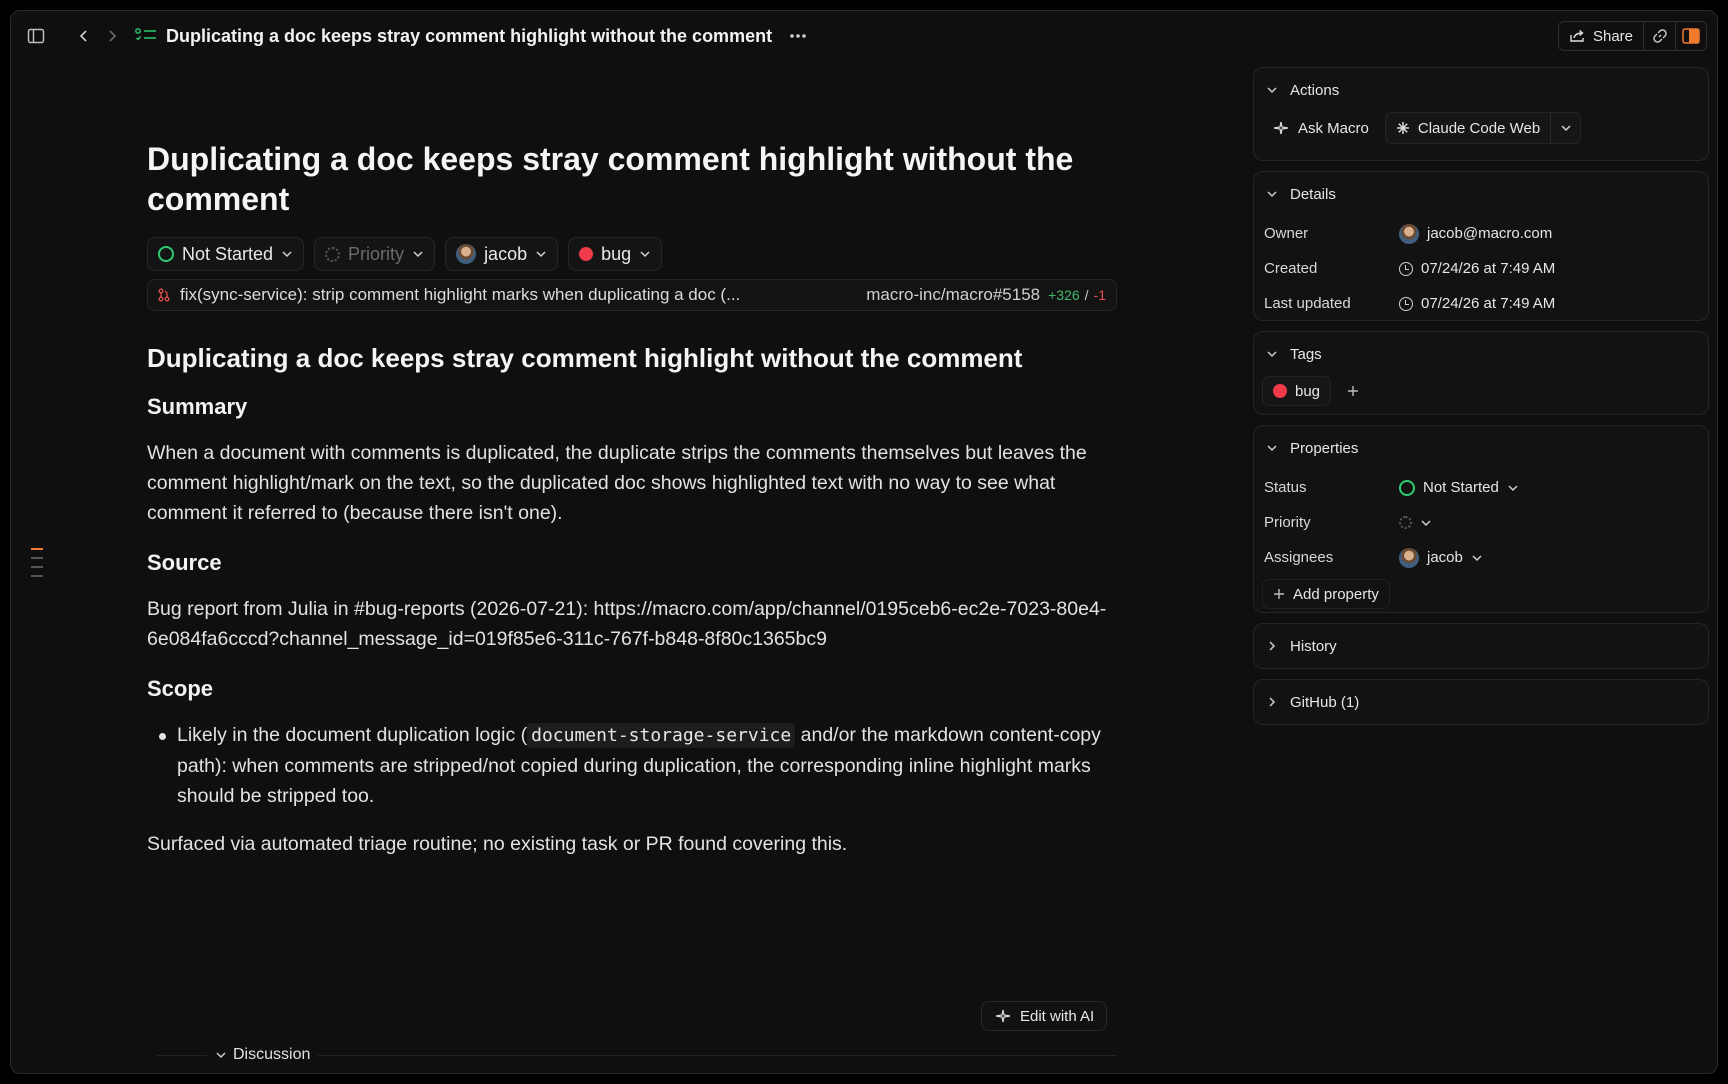 Image resolution: width=1728 pixels, height=1084 pixels. What do you see at coordinates (1481, 448) in the screenshot?
I see `properties-header: Properties` at bounding box center [1481, 448].